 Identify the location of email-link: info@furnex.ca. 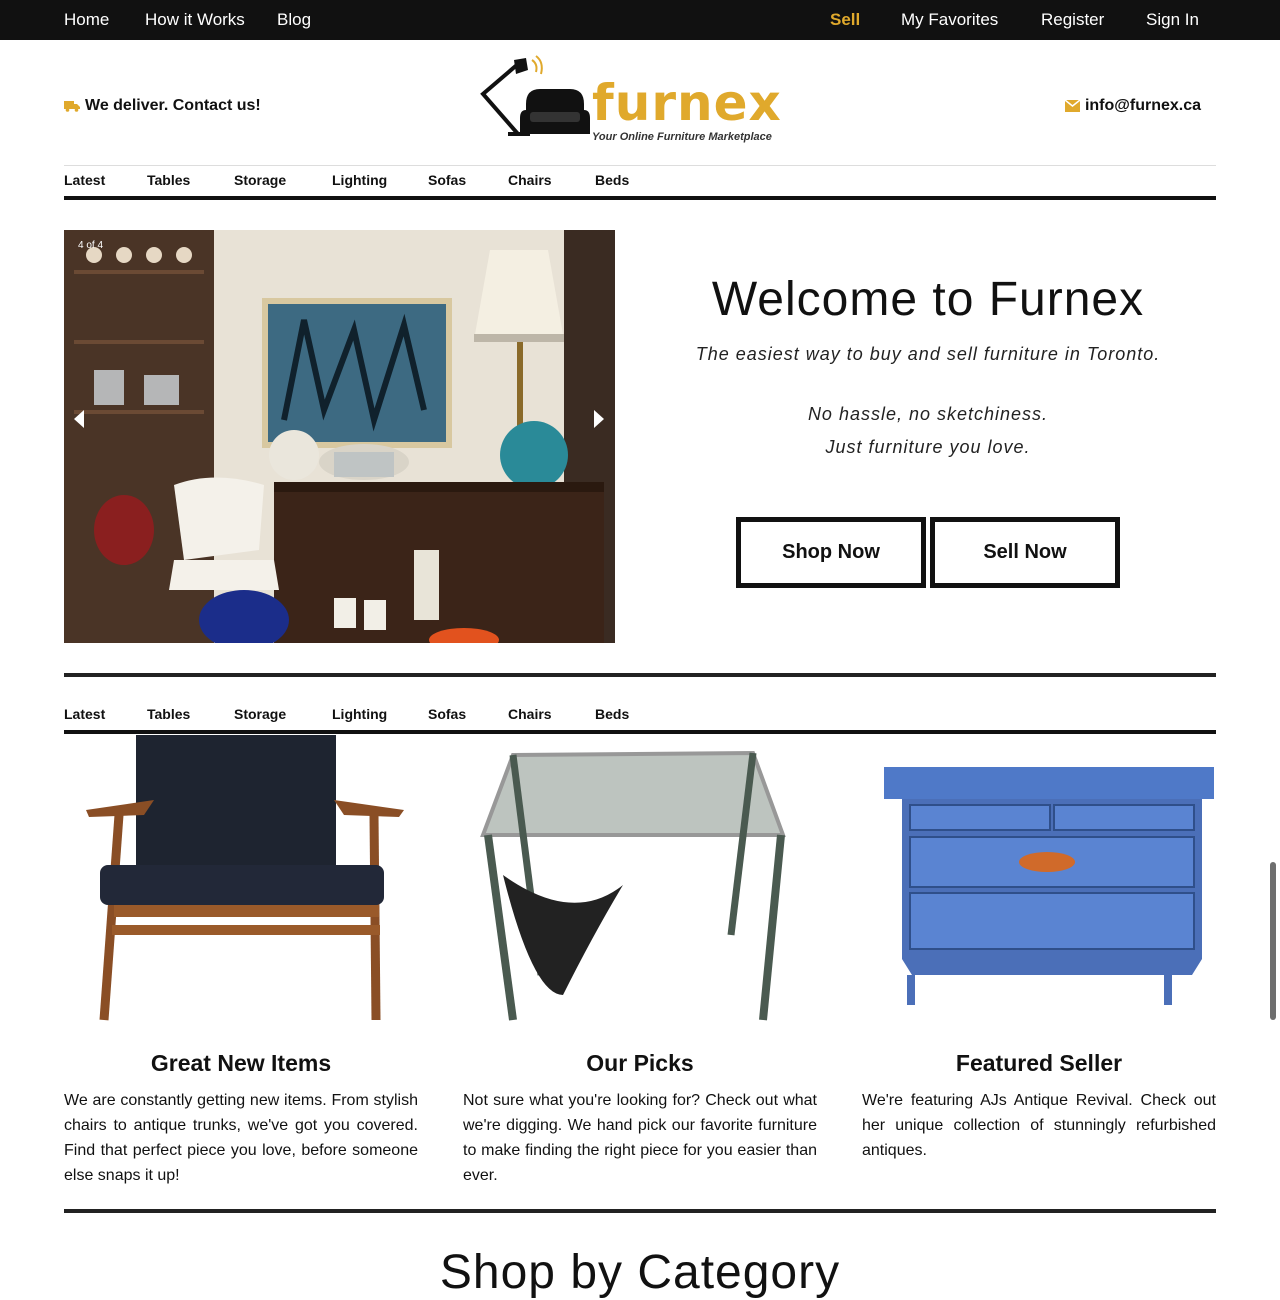
(1132, 106).